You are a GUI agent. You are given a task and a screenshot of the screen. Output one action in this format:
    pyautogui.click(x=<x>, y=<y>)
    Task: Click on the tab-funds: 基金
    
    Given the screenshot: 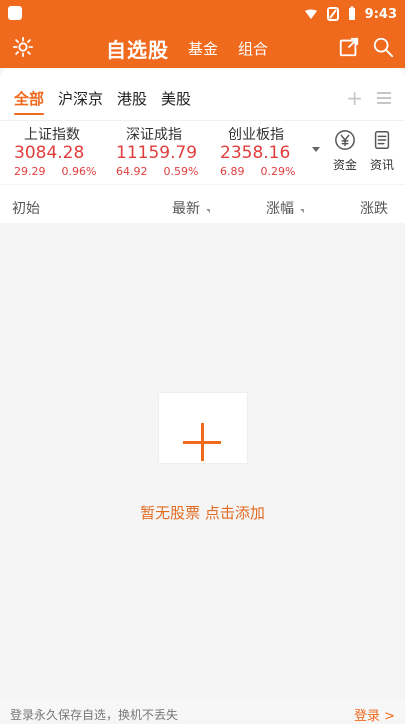 What is the action you would take?
    pyautogui.click(x=203, y=48)
    